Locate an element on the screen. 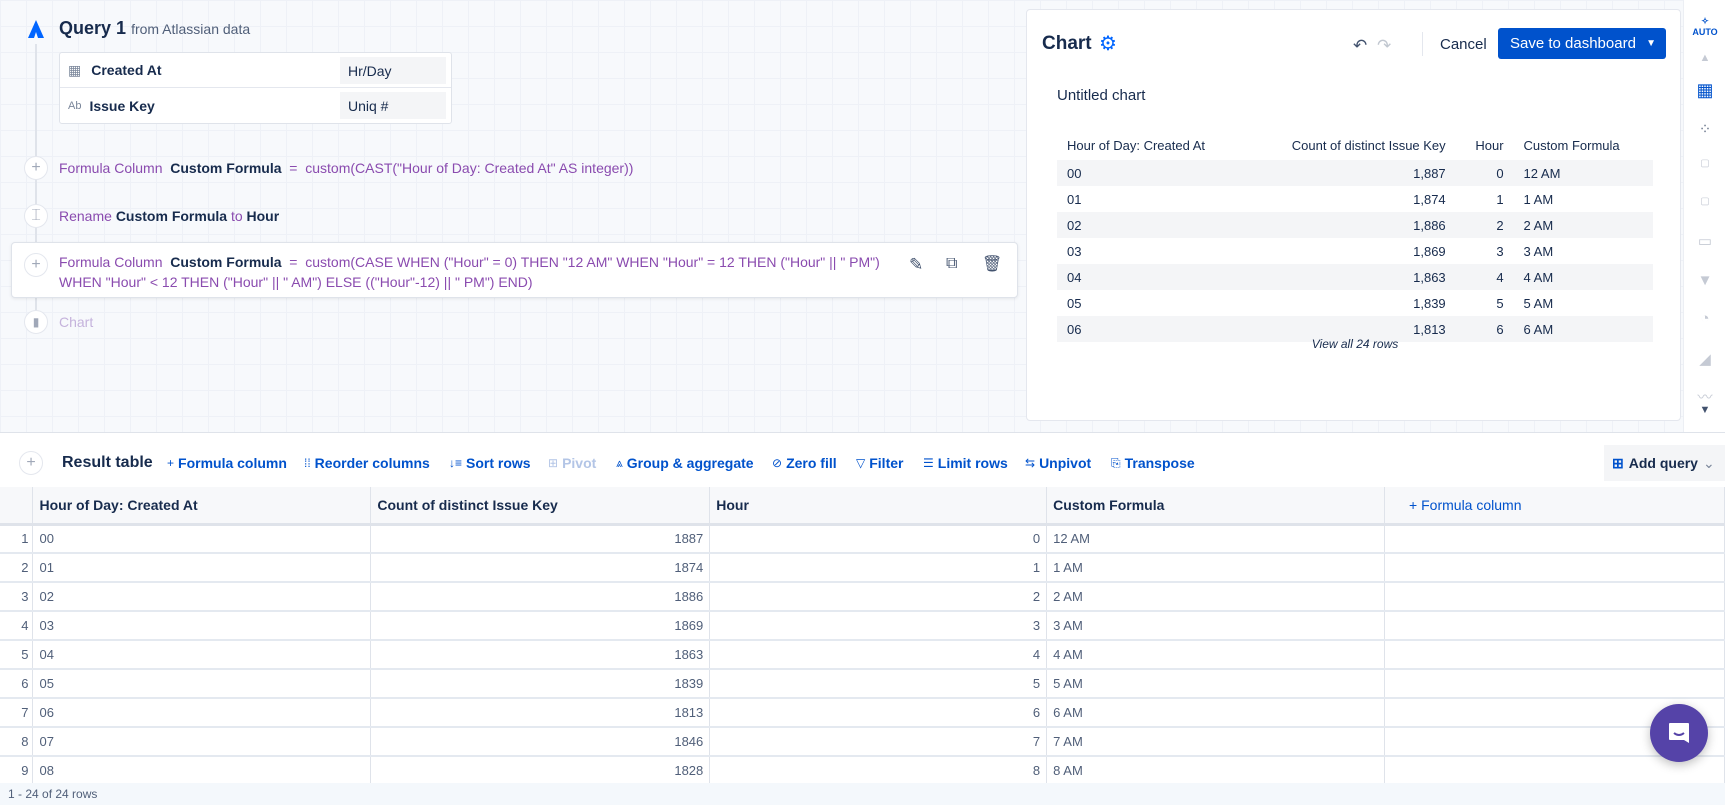 The image size is (1725, 805). cell: 2 AM is located at coordinates (1216, 597).